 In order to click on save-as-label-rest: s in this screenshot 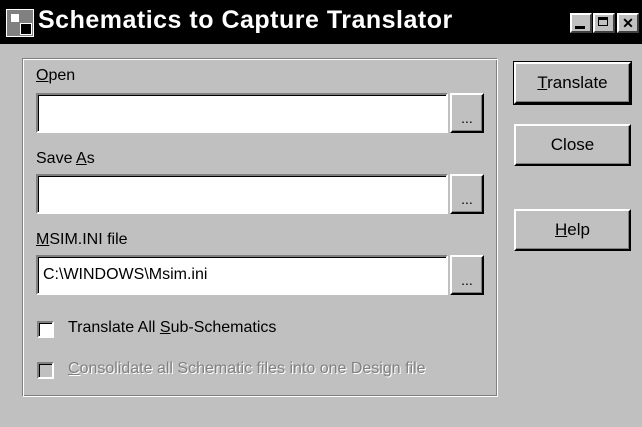, I will do `click(90, 158)`.